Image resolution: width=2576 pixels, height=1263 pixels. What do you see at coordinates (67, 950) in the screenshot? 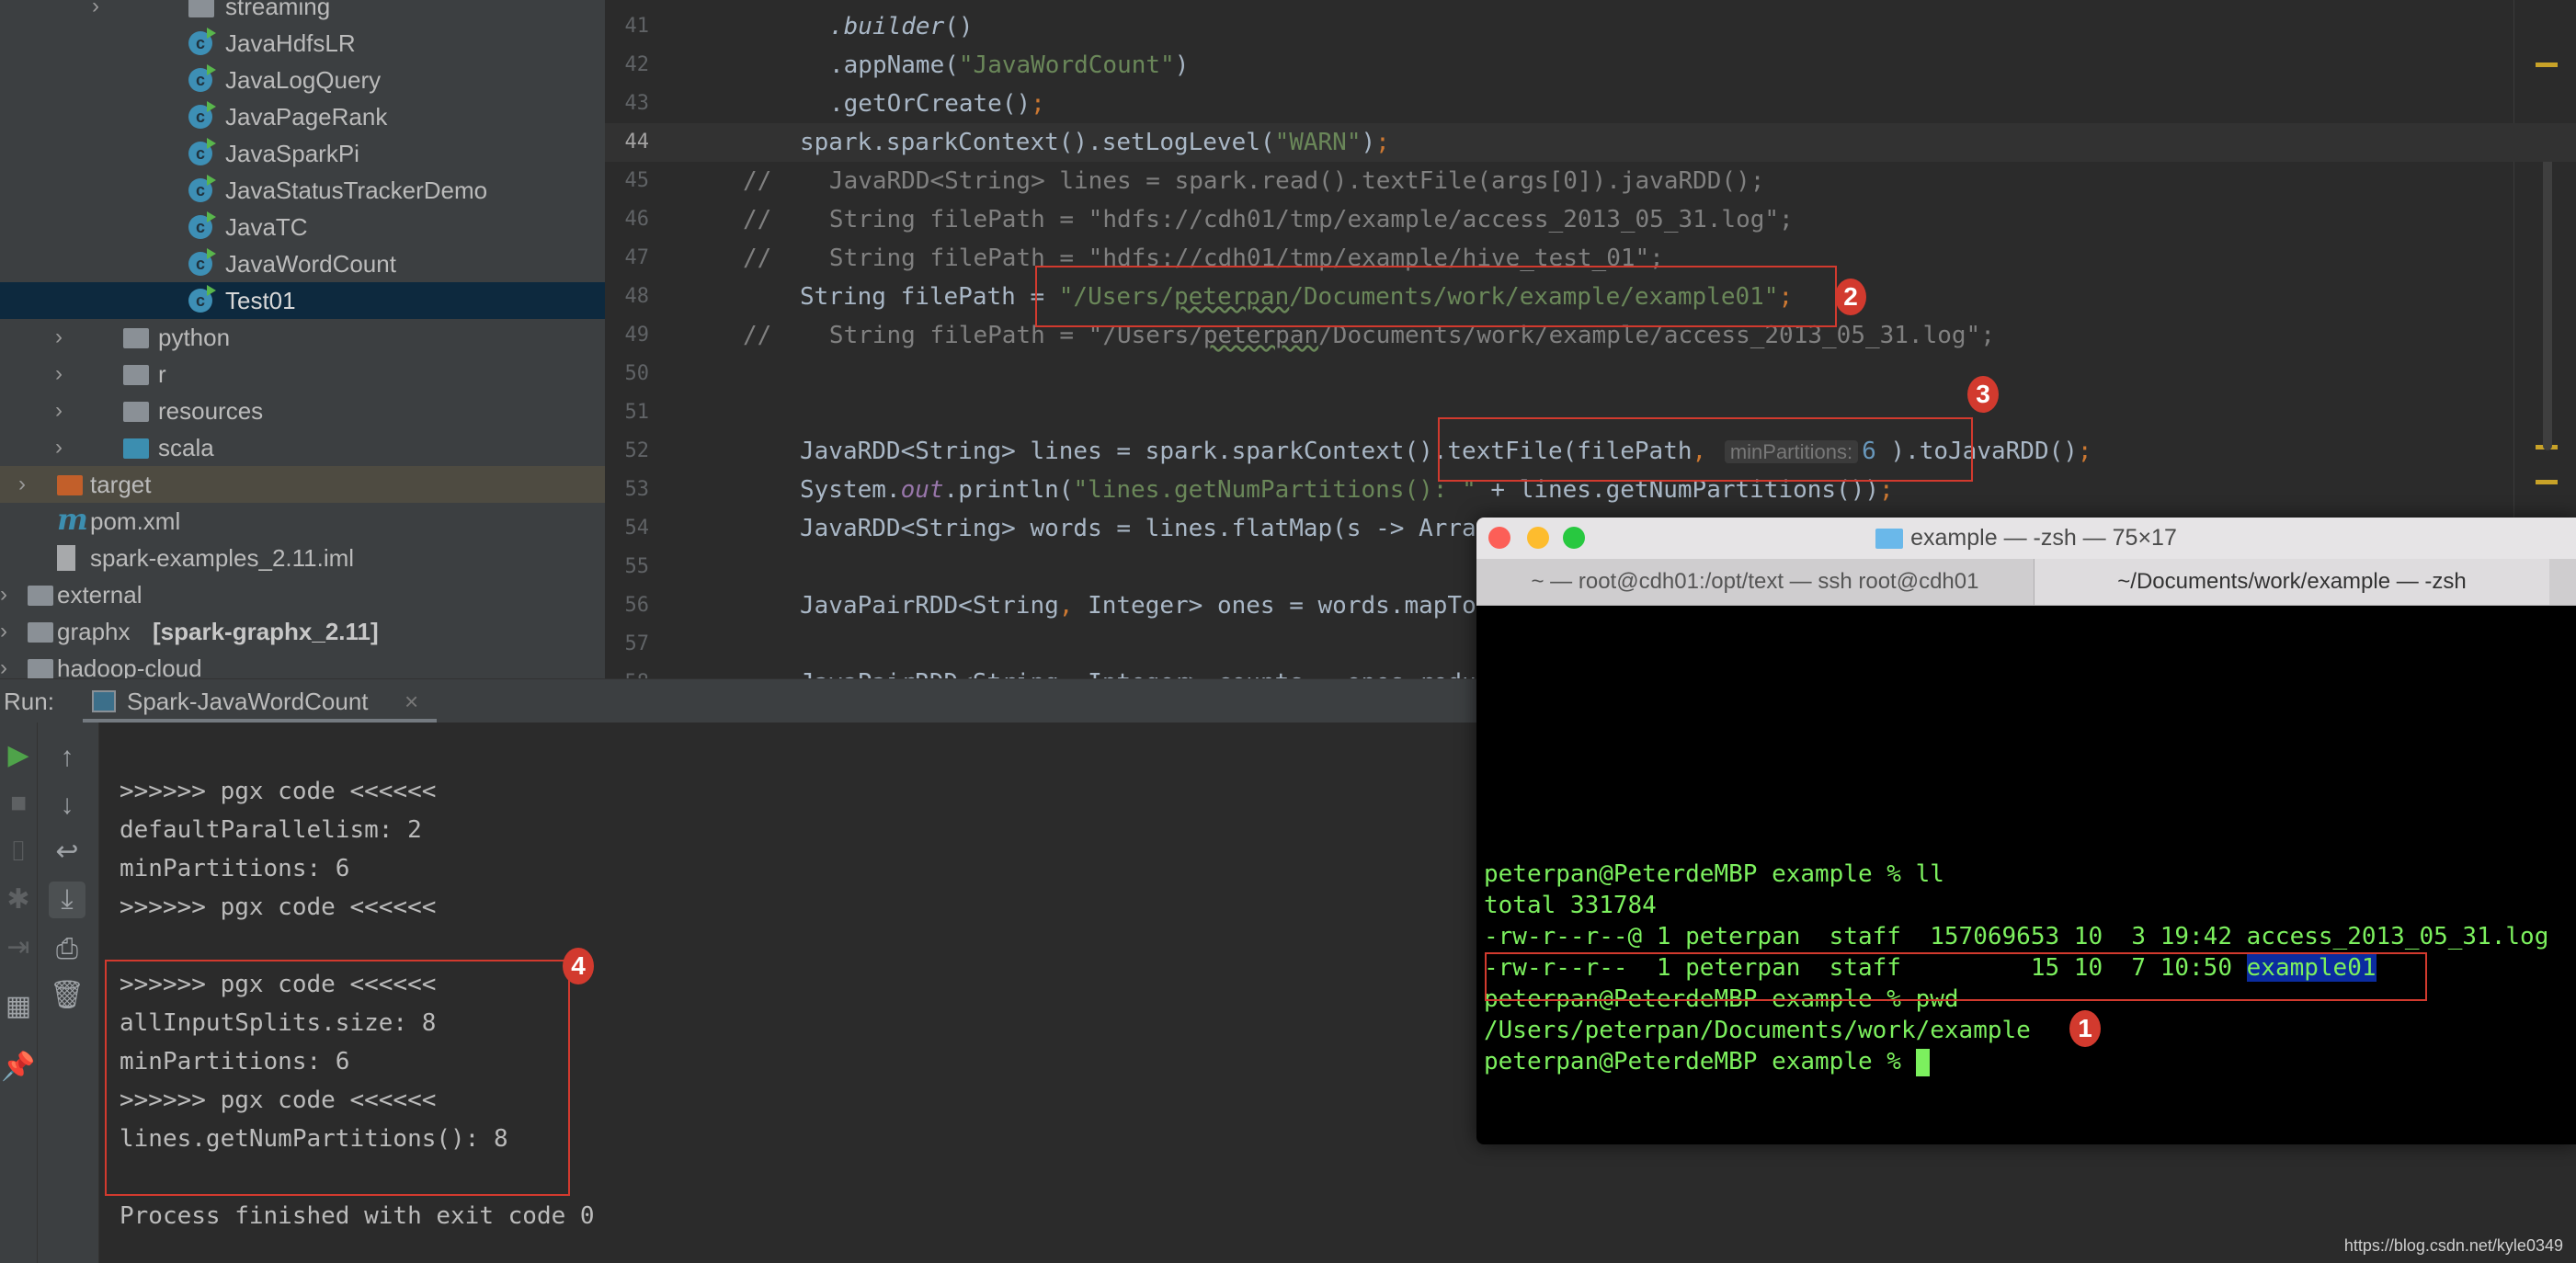
I see `print-icon: ⎙` at bounding box center [67, 950].